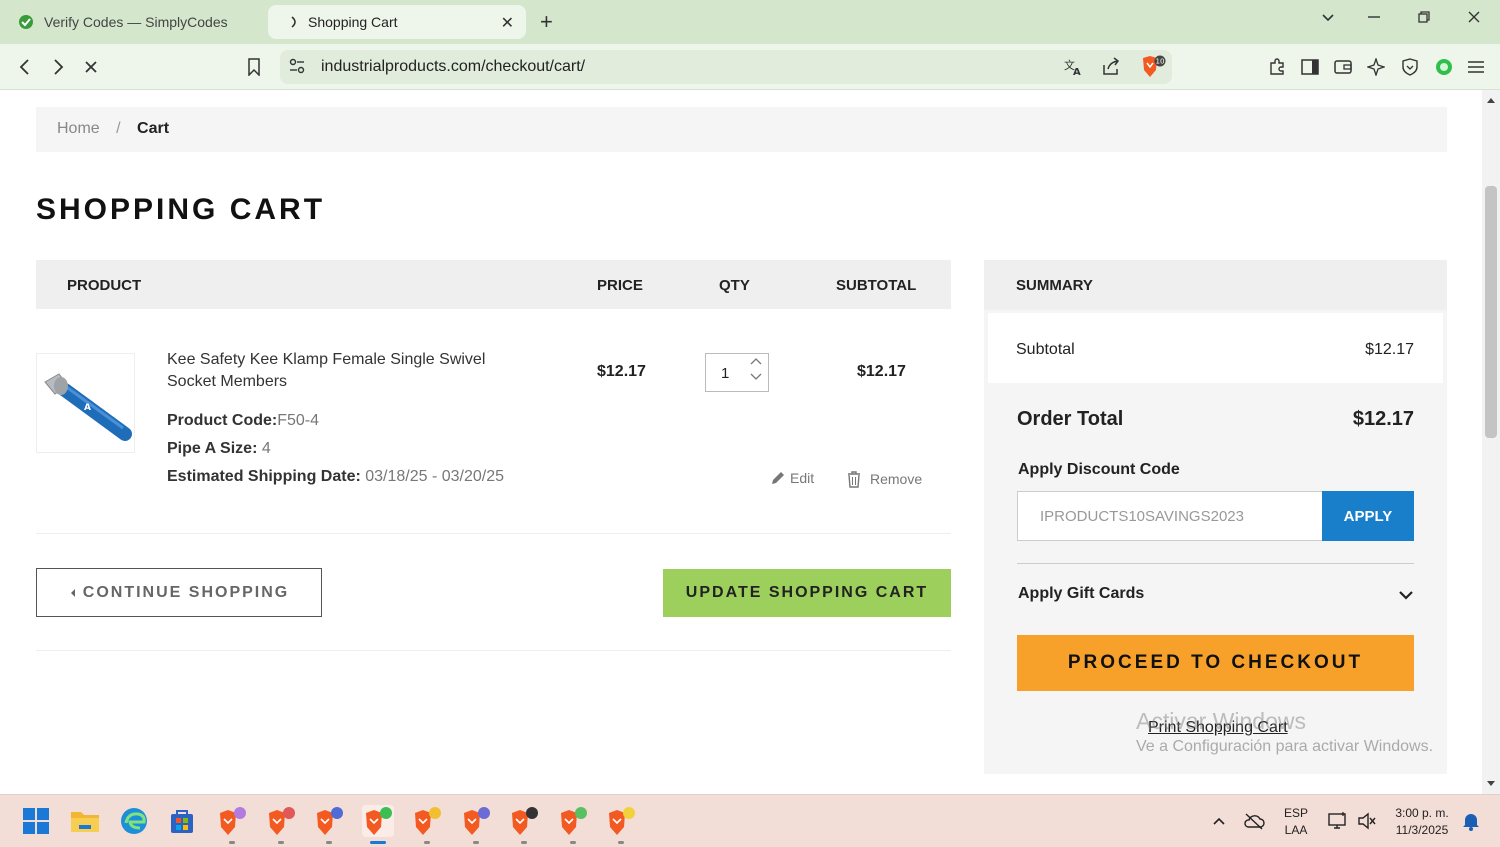 The width and height of the screenshot is (1500, 847). I want to click on system-clock: 3:00 p. m. 11/3/2025, so click(1422, 822).